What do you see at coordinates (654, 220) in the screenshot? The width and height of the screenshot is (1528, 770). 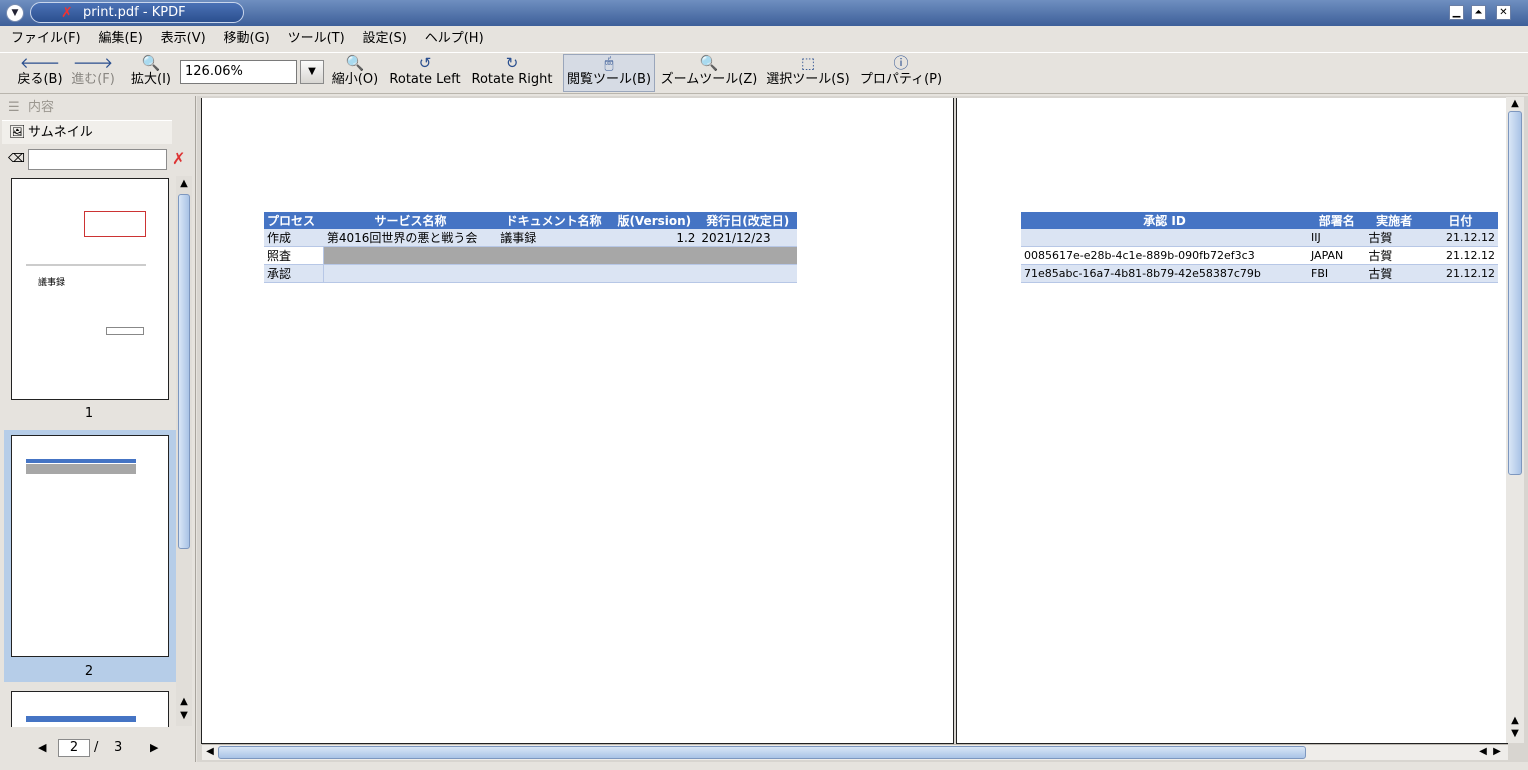 I see `table-header: 版(Version)` at bounding box center [654, 220].